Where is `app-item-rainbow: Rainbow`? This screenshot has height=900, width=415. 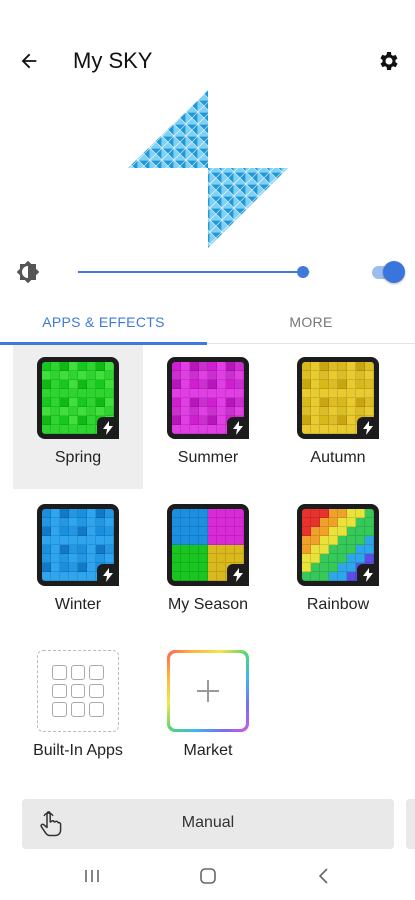 app-item-rainbow: Rainbow is located at coordinates (338, 564).